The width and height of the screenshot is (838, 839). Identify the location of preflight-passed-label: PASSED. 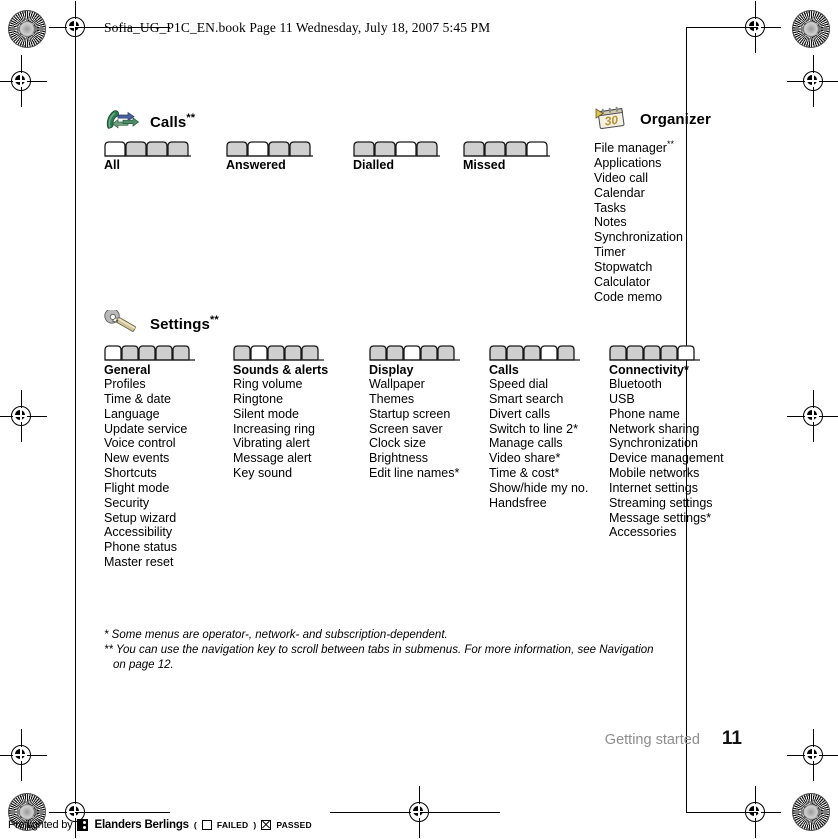
(294, 825).